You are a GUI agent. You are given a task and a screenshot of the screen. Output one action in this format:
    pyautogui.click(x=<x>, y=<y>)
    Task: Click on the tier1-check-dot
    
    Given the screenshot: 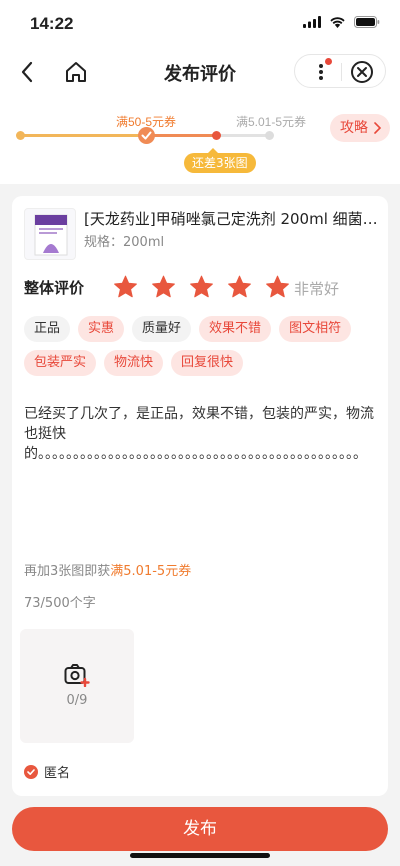 What is the action you would take?
    pyautogui.click(x=146, y=135)
    